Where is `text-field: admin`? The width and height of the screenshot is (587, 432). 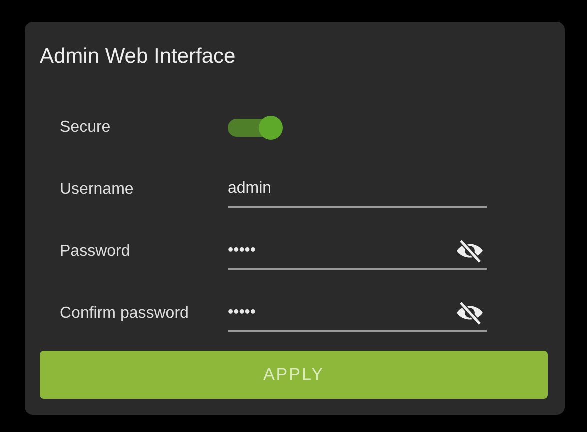
text-field: admin is located at coordinates (357, 190).